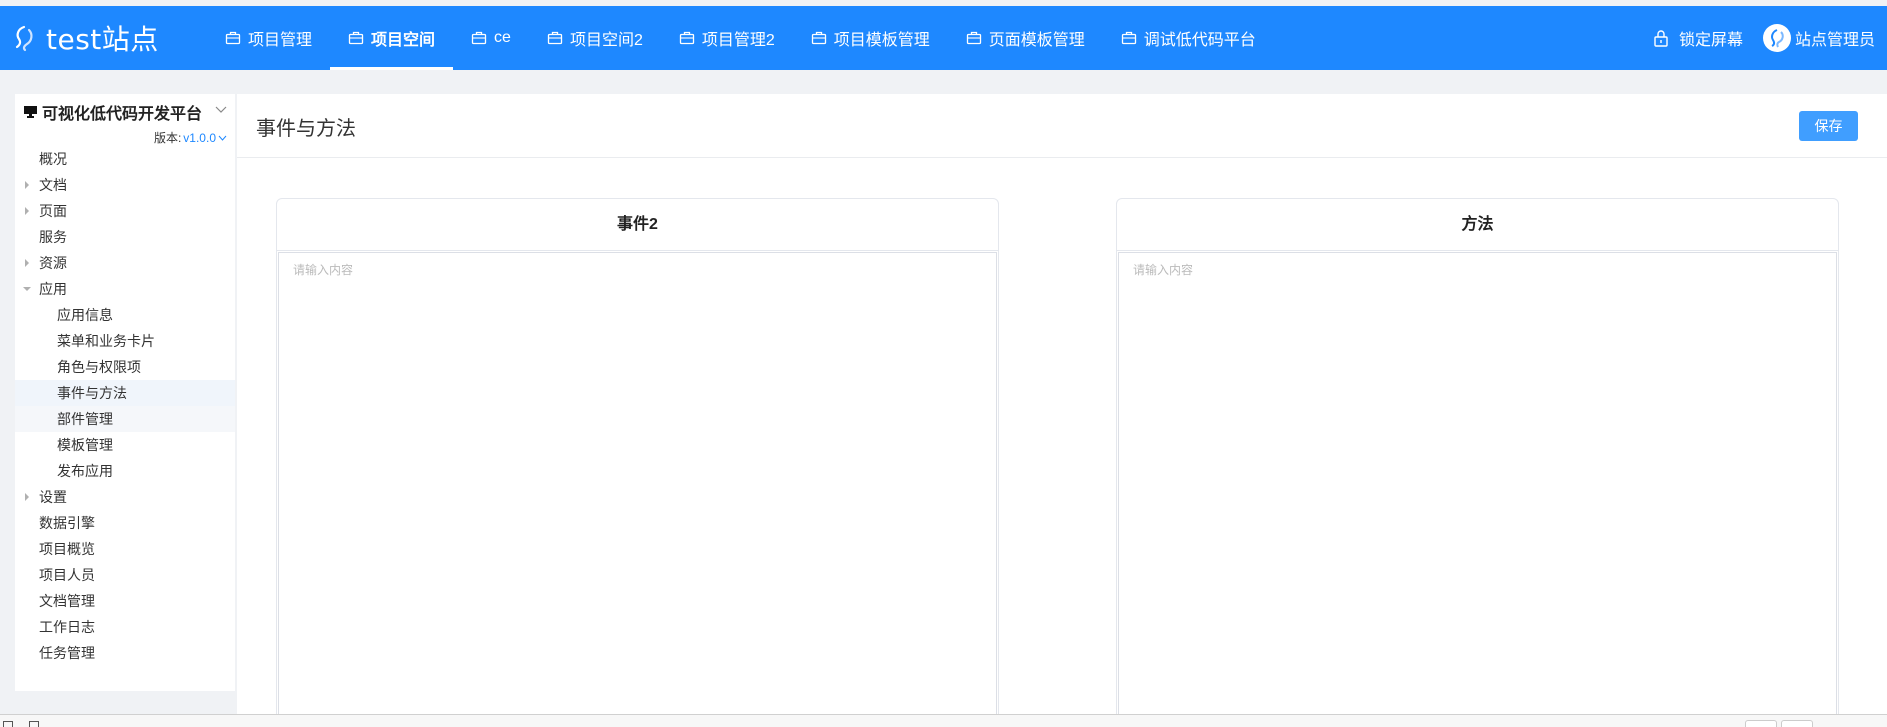  I want to click on sidebar-menu-item: 菜单和业务卡片, so click(125, 341).